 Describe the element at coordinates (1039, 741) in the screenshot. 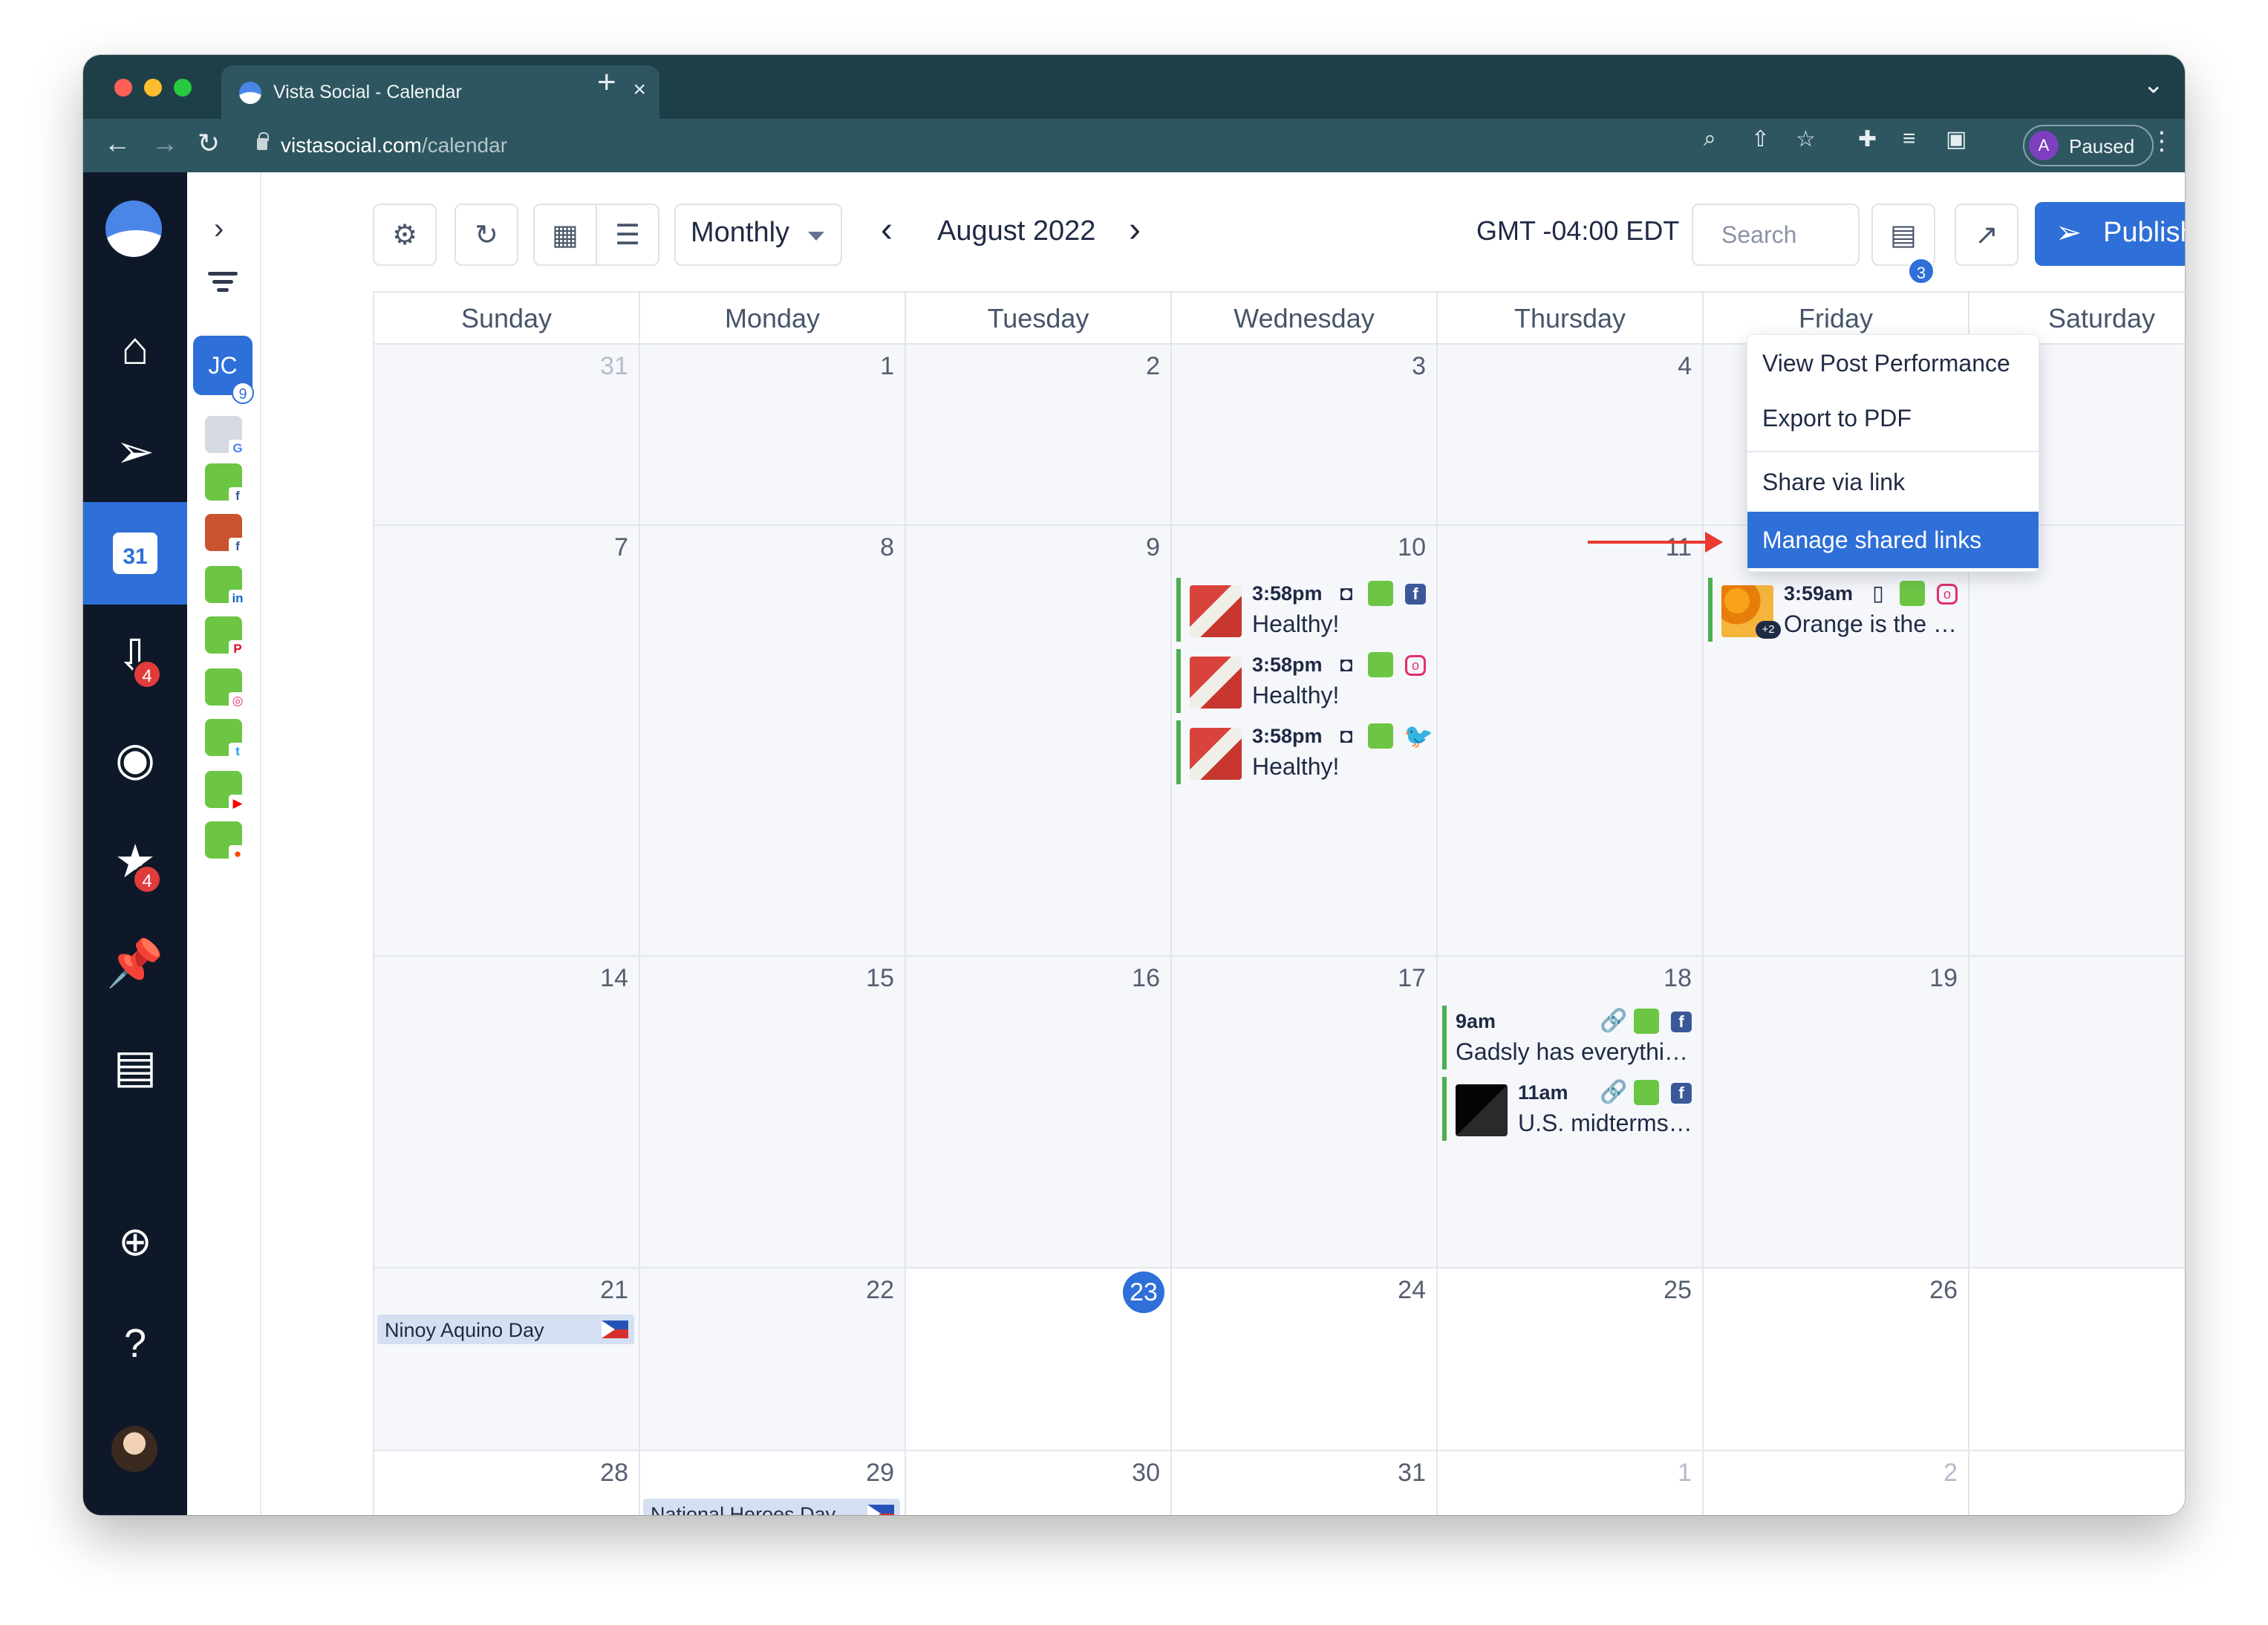

I see `day-cell: 9` at that location.